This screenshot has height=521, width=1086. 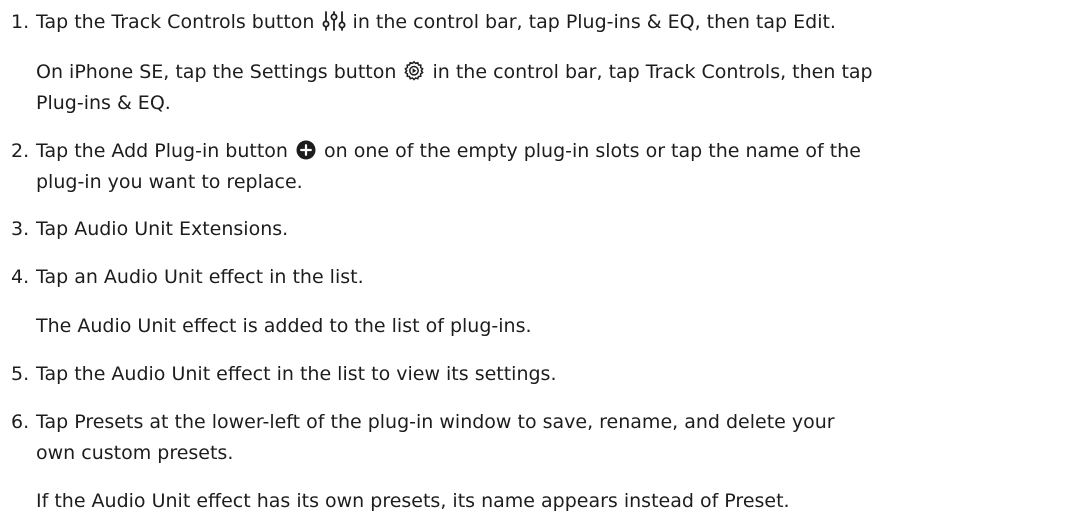 I want to click on step-text: own custom presets., so click(x=135, y=453).